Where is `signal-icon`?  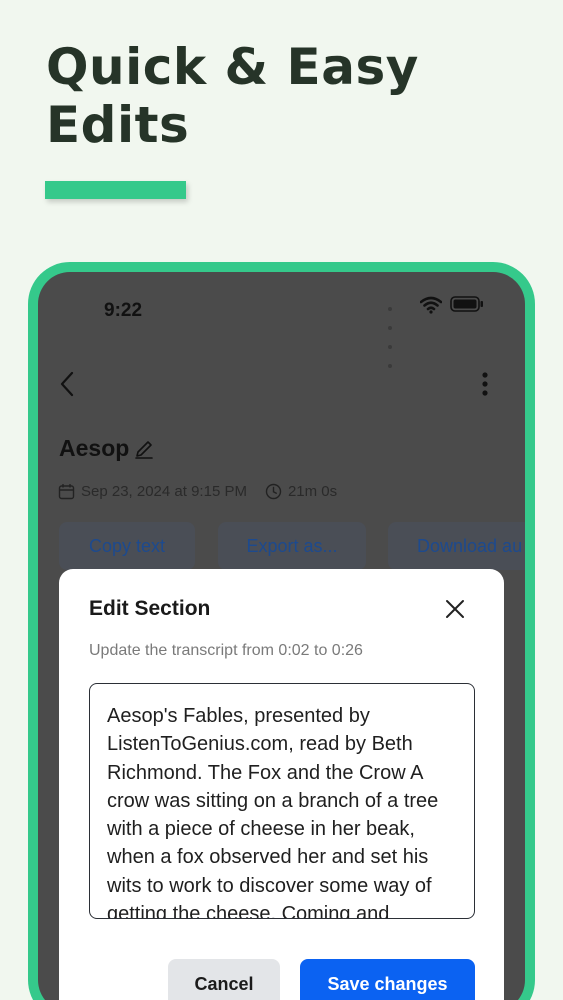 signal-icon is located at coordinates (391, 334).